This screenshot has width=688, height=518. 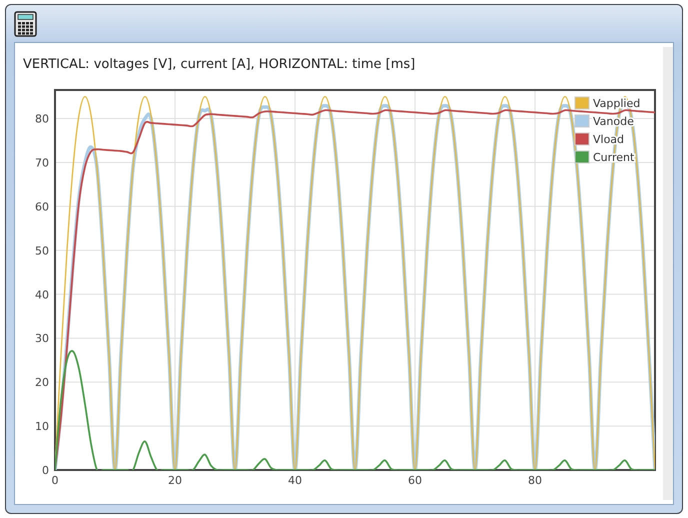 I want to click on axis-tick-label: 30, so click(x=42, y=339).